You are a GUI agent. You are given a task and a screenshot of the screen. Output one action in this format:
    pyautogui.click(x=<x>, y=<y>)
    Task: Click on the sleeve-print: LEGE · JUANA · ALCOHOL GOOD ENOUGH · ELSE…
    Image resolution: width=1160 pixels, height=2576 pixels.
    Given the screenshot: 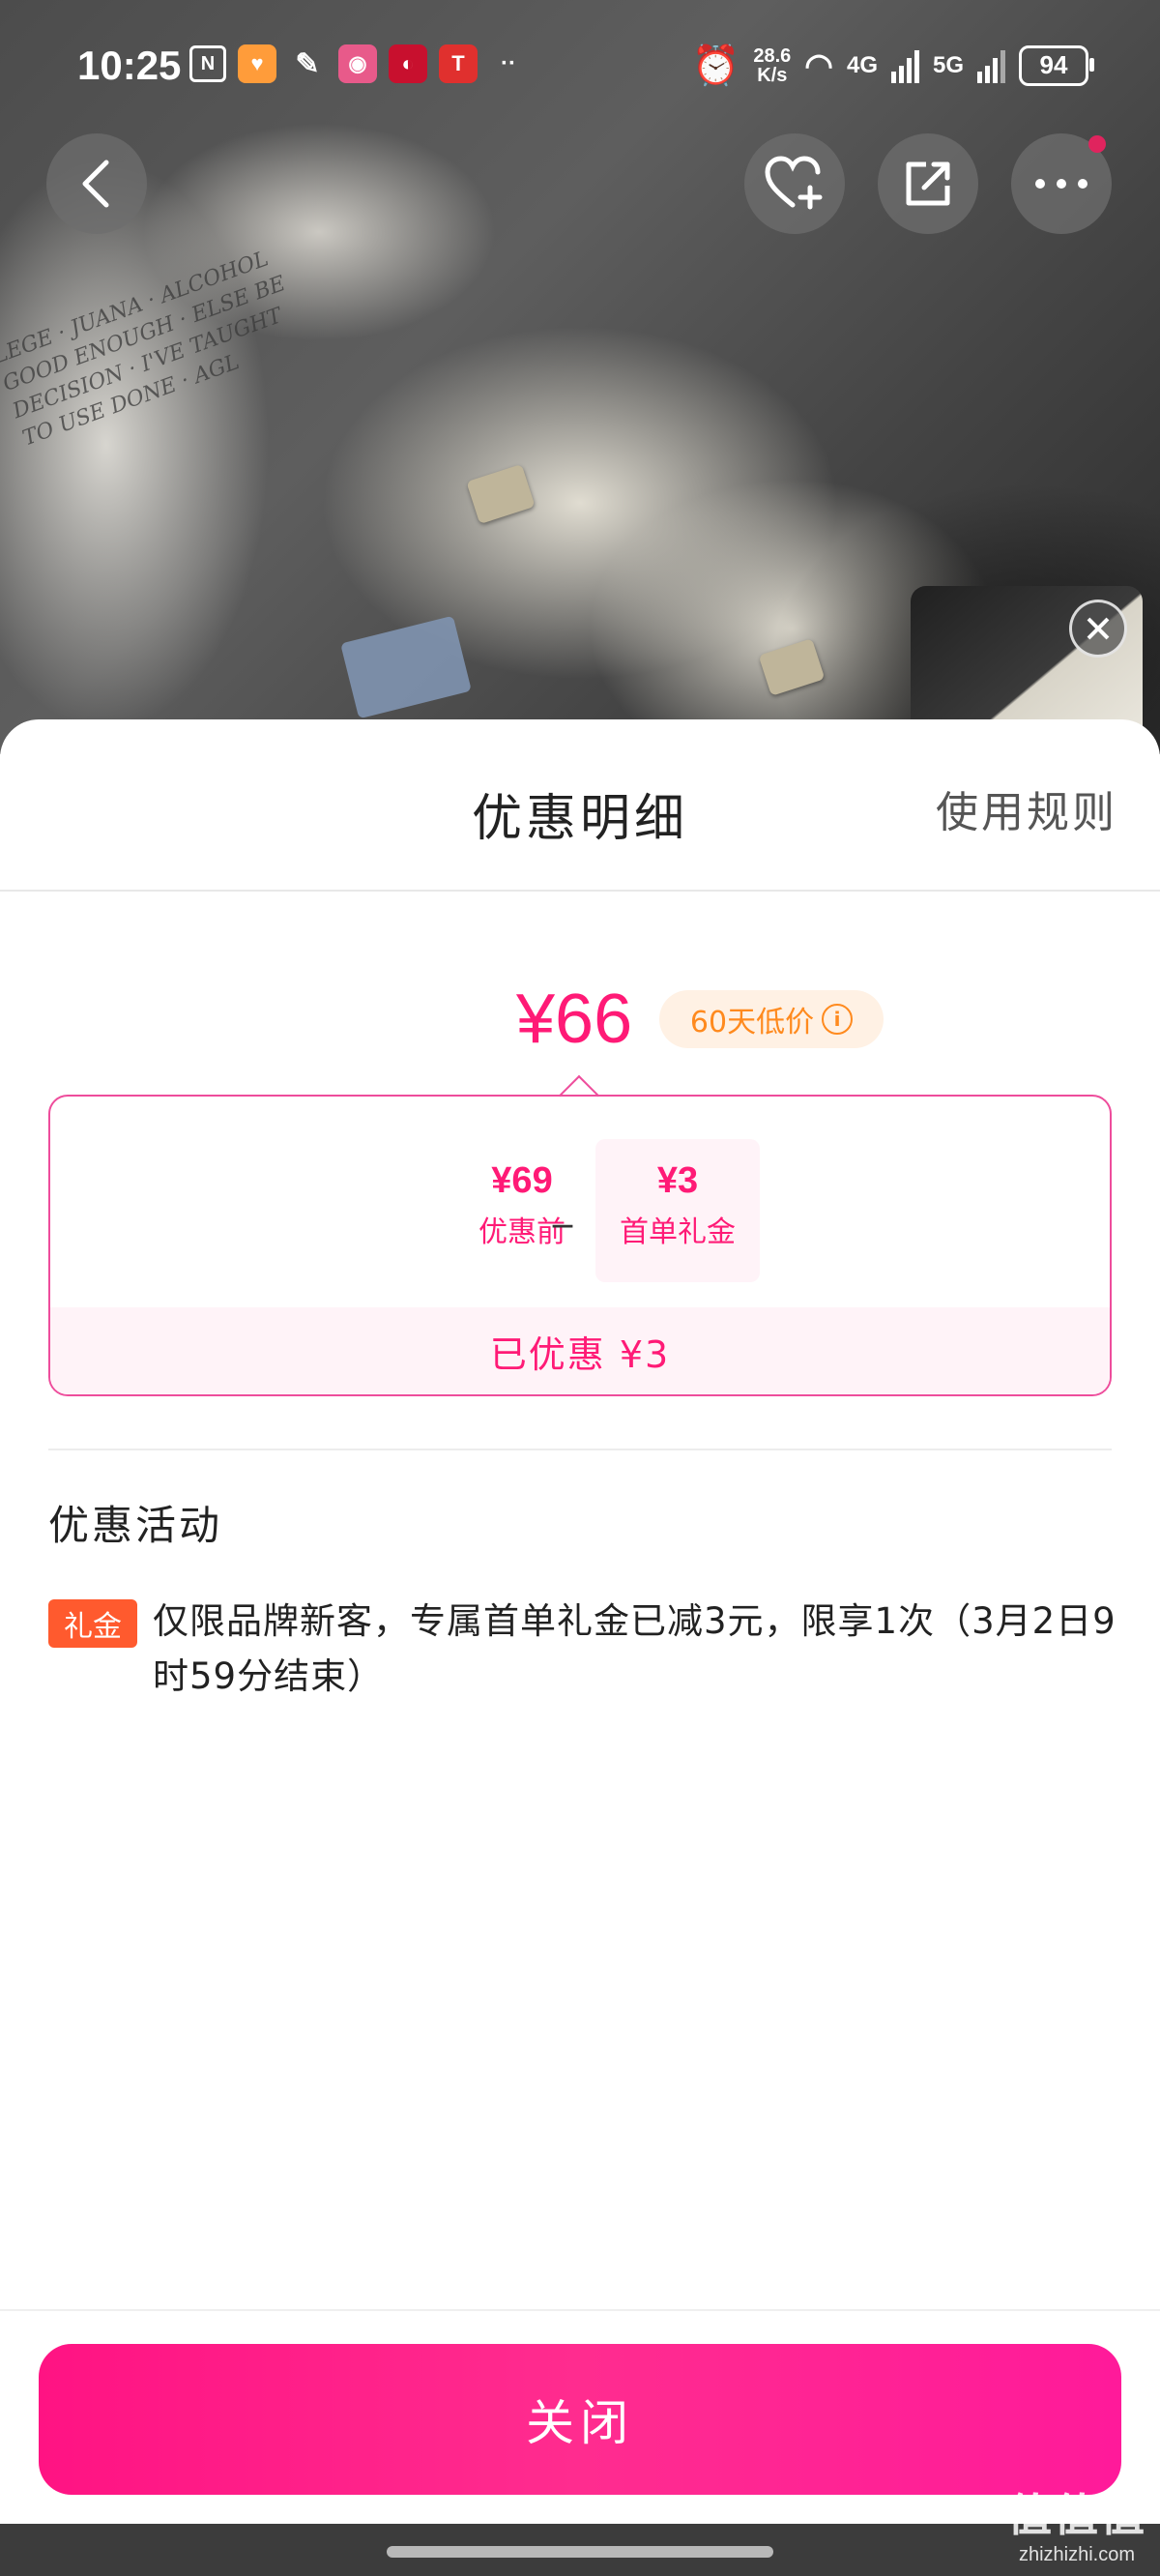 What is the action you would take?
    pyautogui.click(x=144, y=349)
    